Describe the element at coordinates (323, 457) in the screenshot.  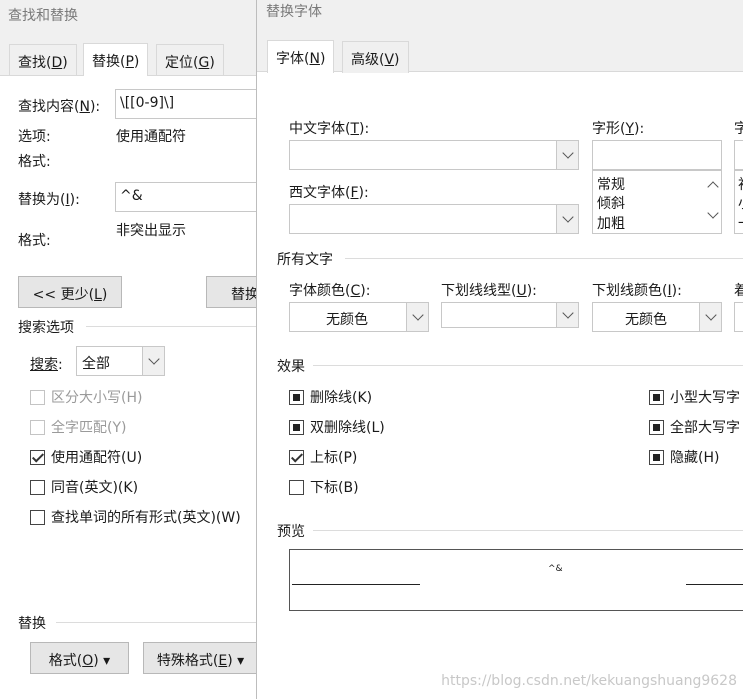
I see `checkbox-superscript: 上标(P)` at that location.